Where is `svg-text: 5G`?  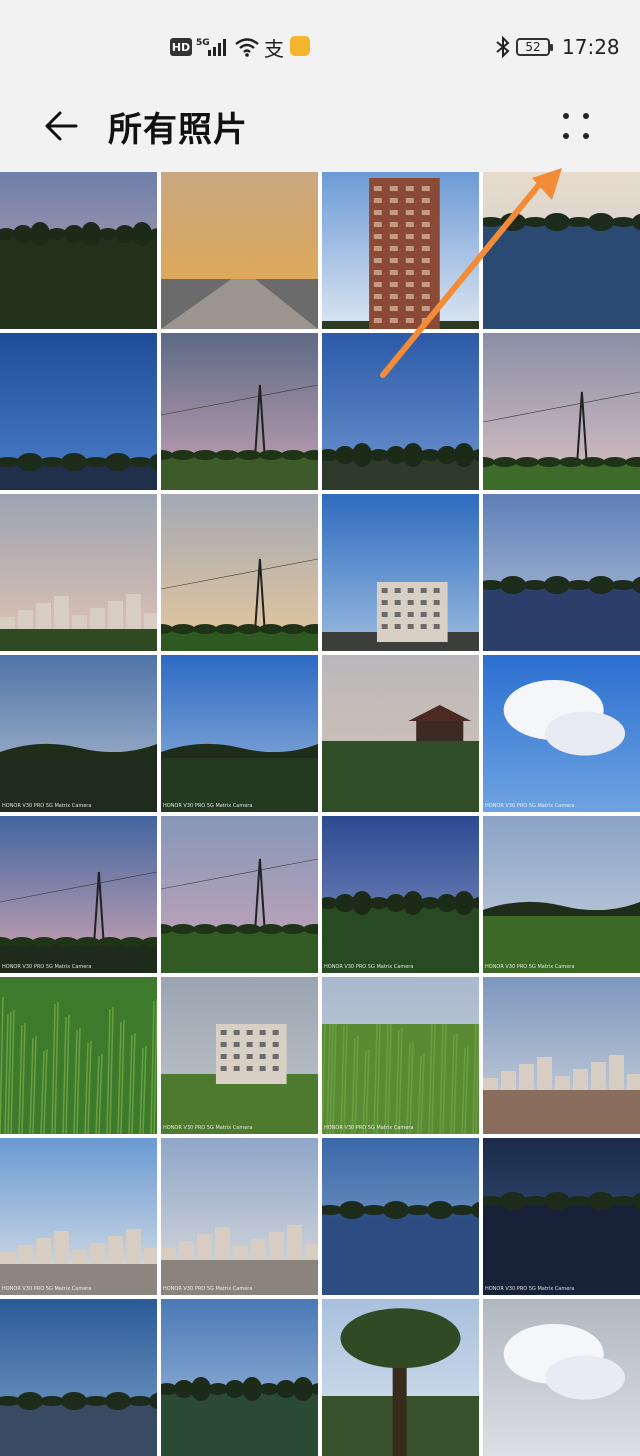 svg-text: 5G is located at coordinates (203, 43).